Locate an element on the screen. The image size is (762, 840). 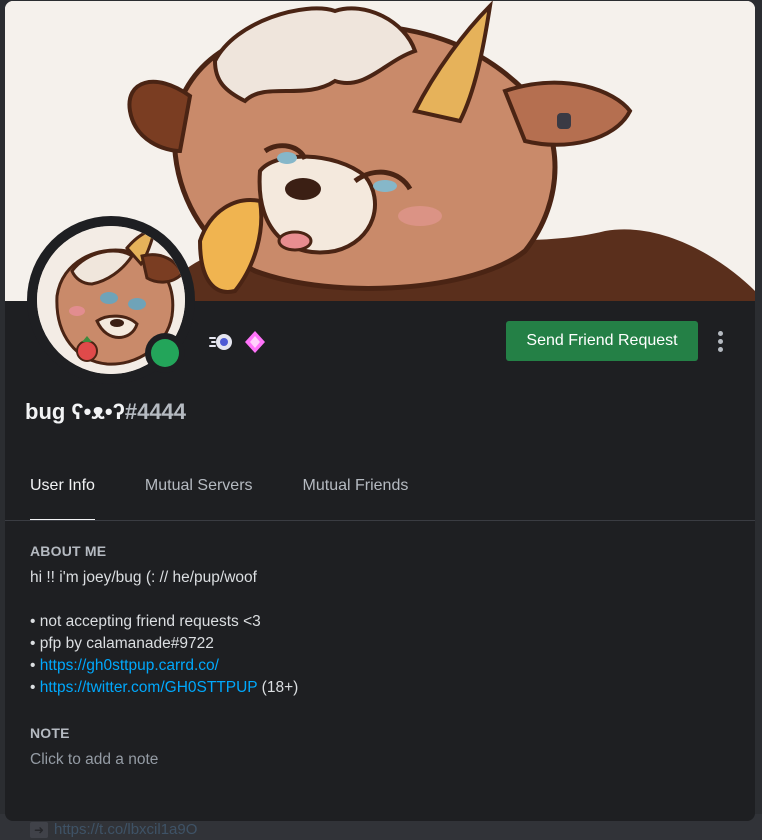
tab-user-info: User Info is located at coordinates (62, 496).